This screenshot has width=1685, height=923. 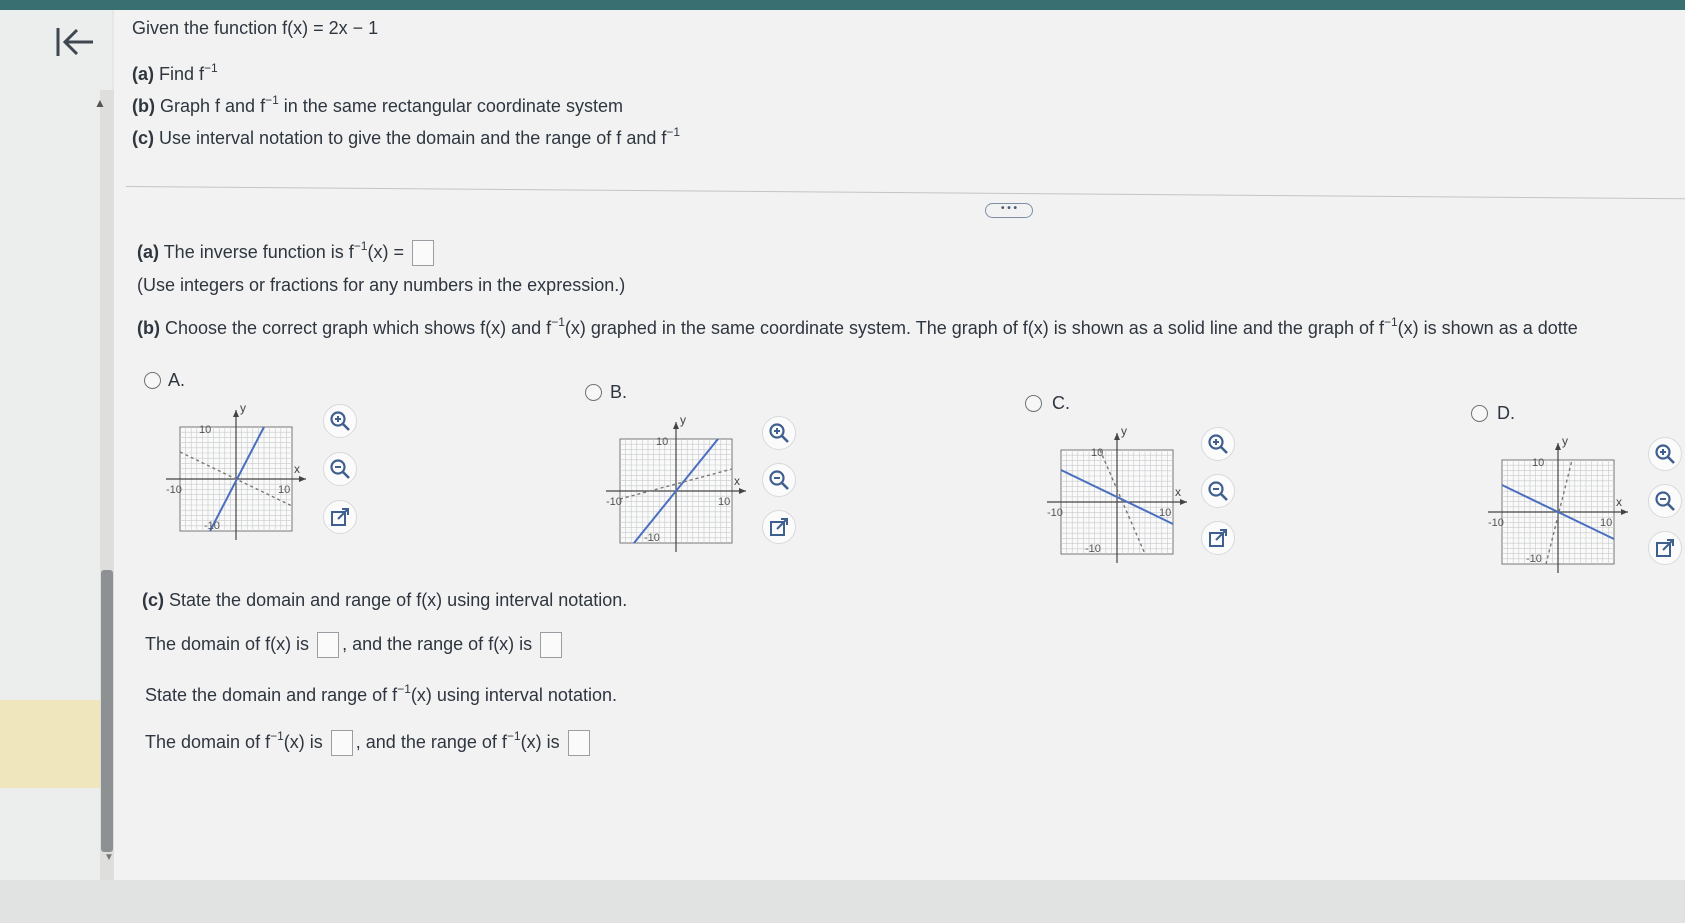 What do you see at coordinates (152, 380) in the screenshot?
I see `option-a-radio` at bounding box center [152, 380].